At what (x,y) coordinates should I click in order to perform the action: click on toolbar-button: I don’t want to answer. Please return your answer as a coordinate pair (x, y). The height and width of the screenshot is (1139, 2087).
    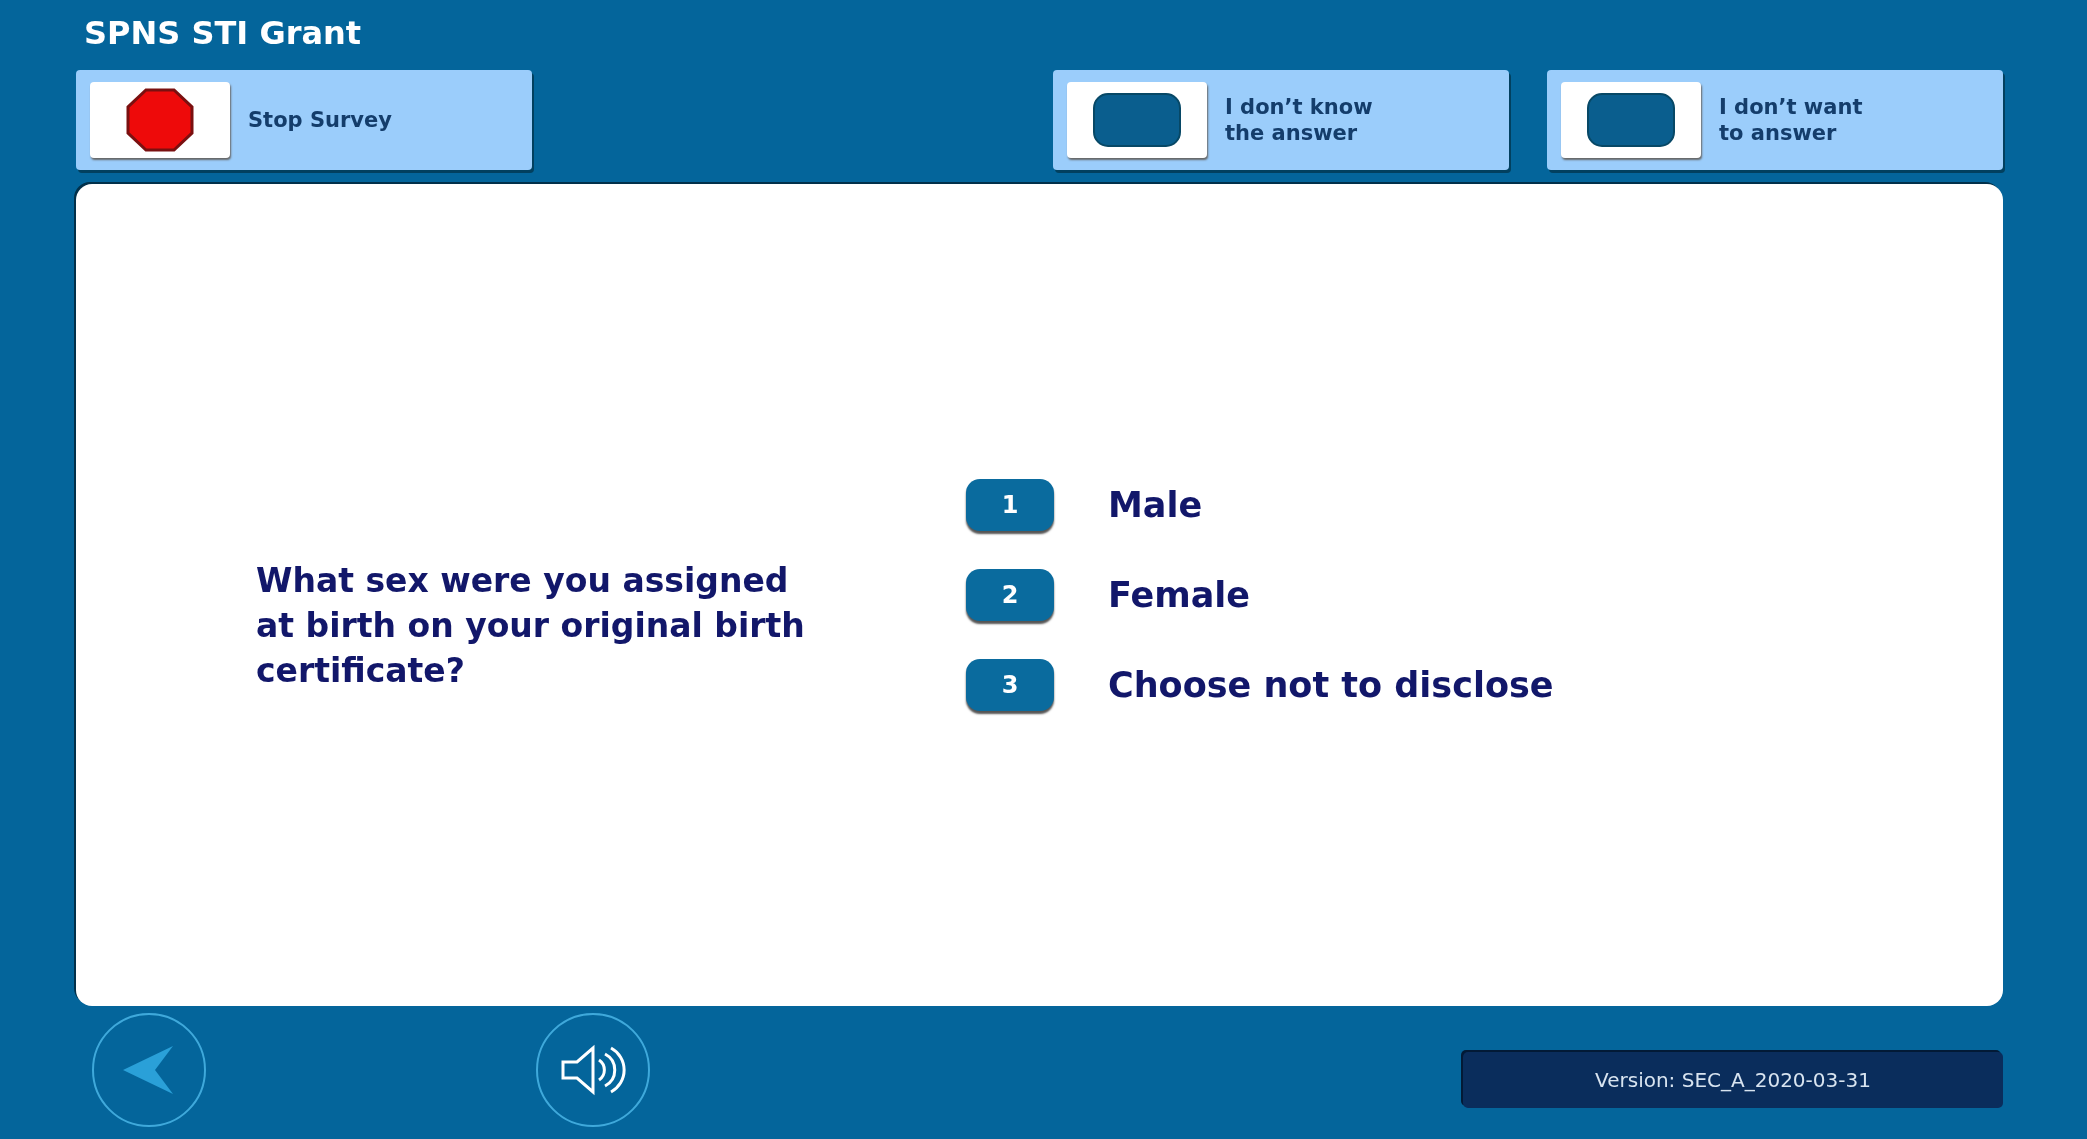
    Looking at the image, I should click on (1775, 120).